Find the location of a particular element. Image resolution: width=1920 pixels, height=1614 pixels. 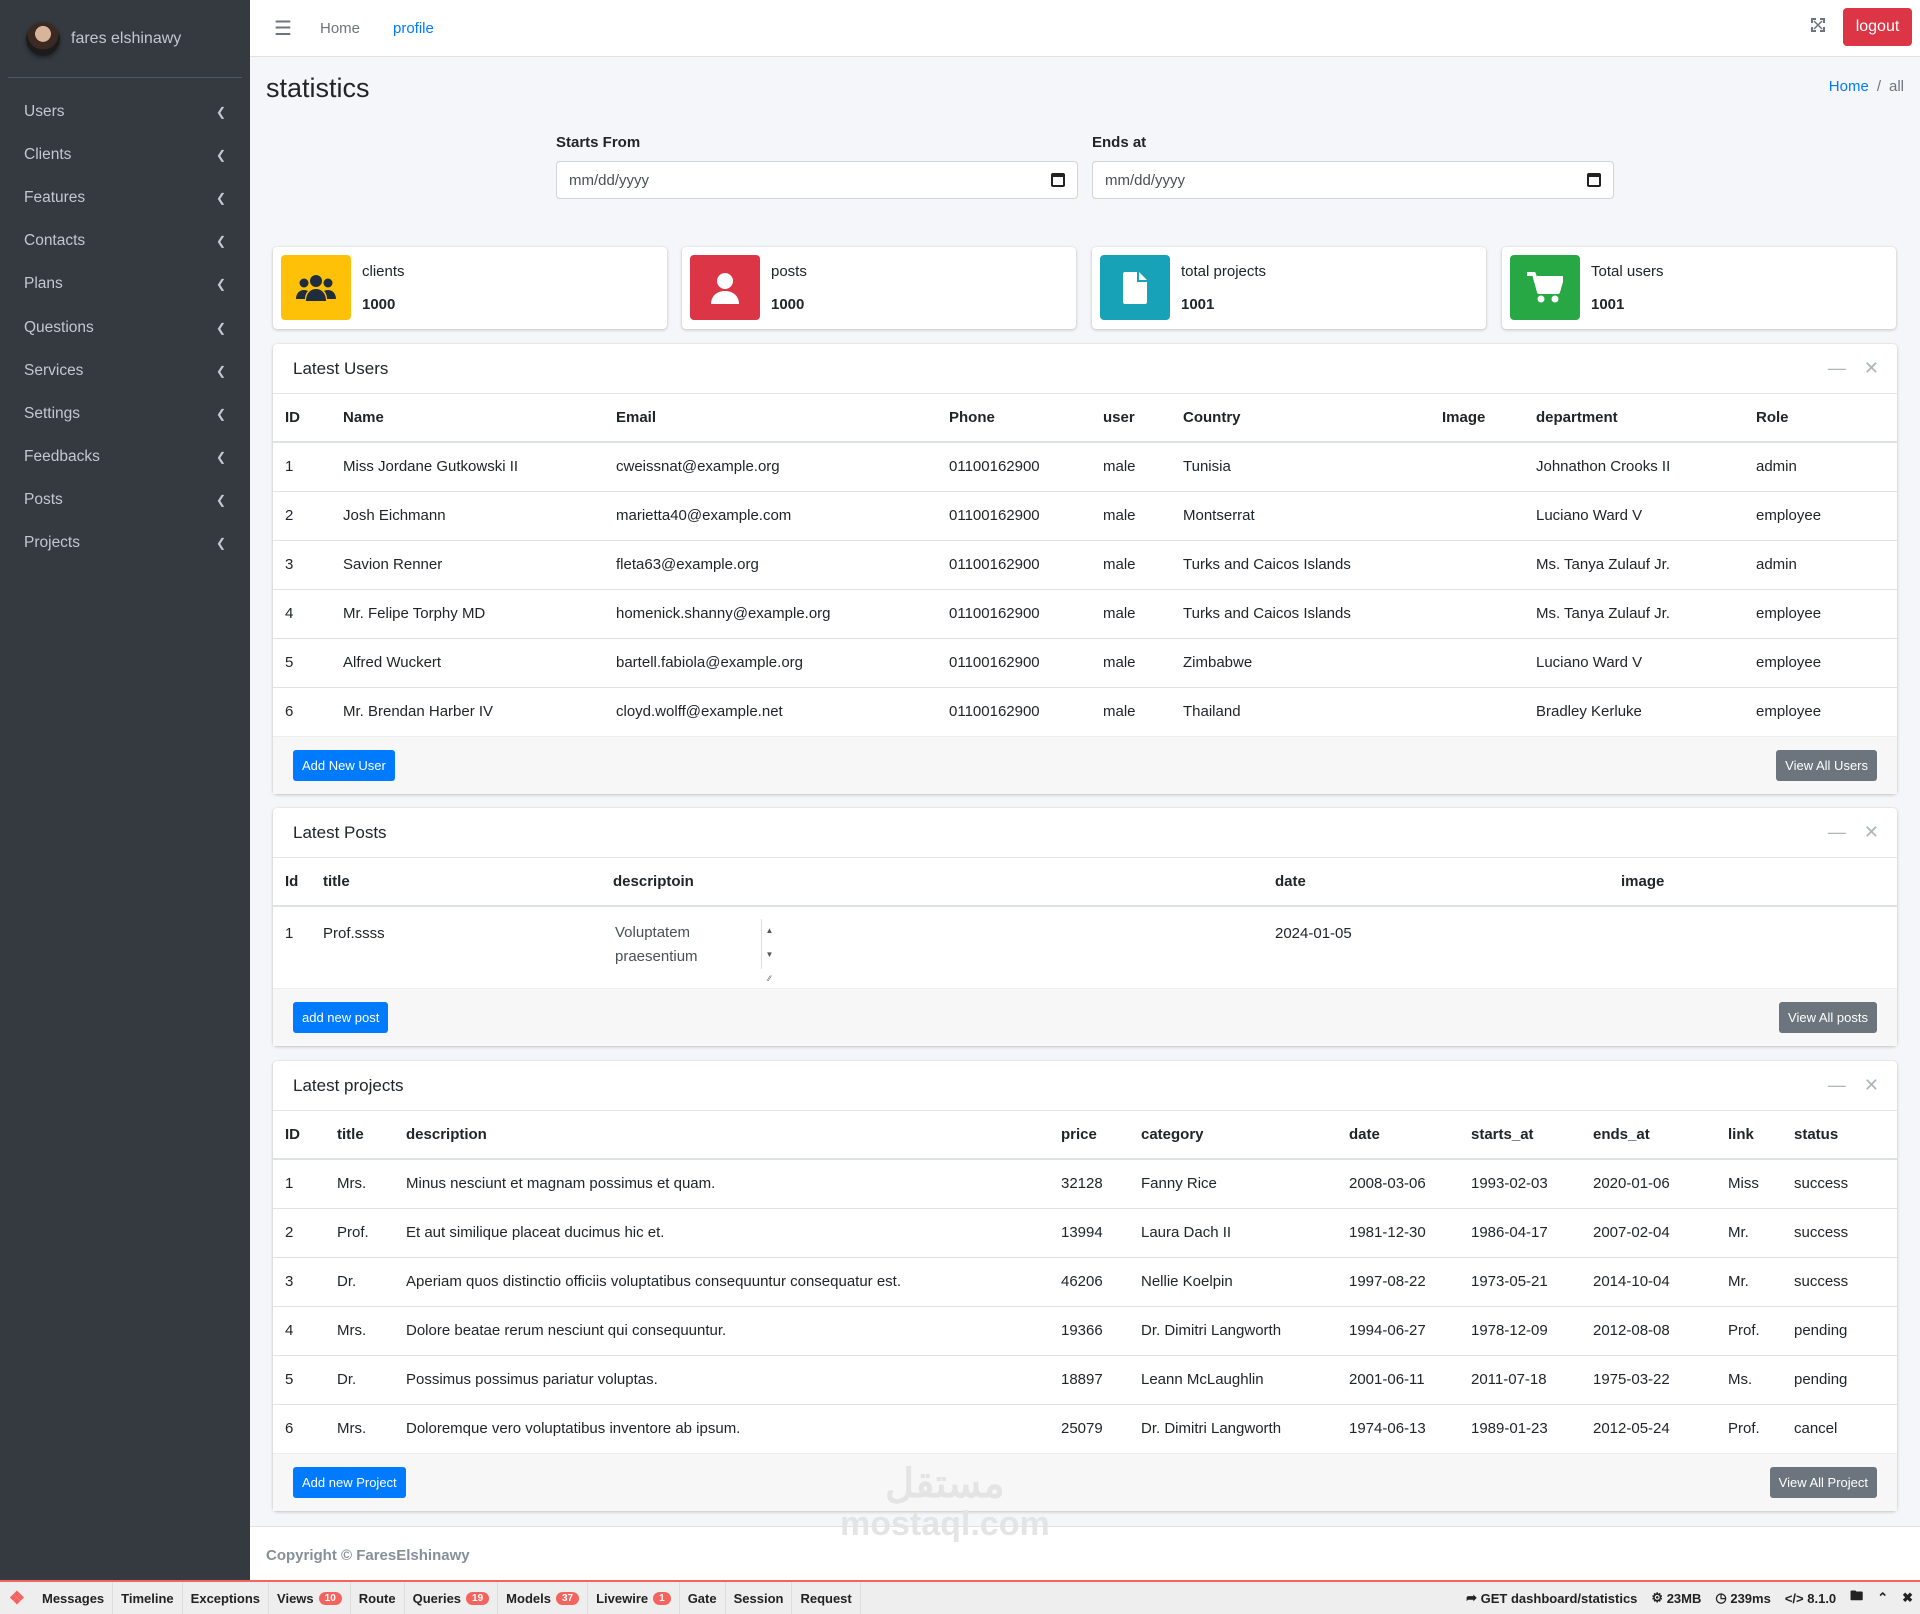

table-cell: employee is located at coordinates (1820, 516).